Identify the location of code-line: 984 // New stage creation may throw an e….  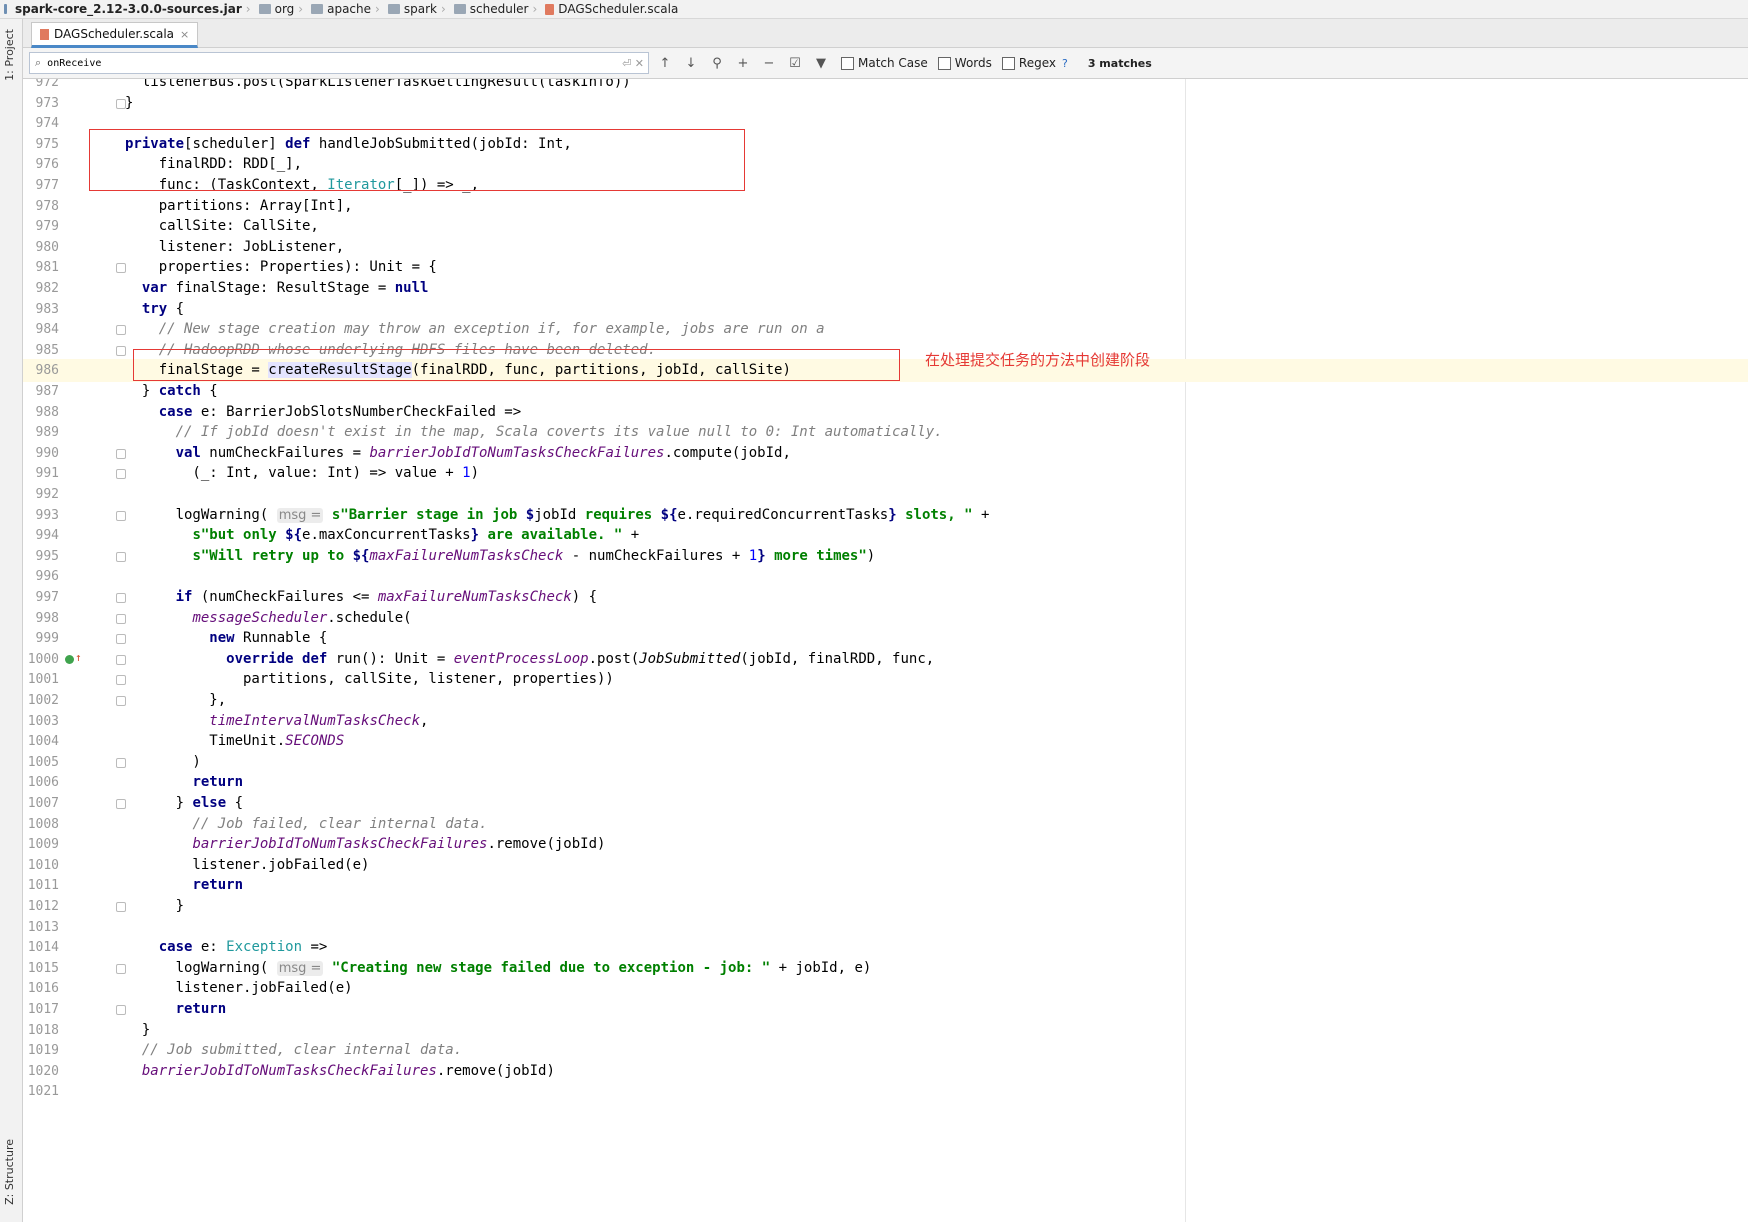
(885, 329).